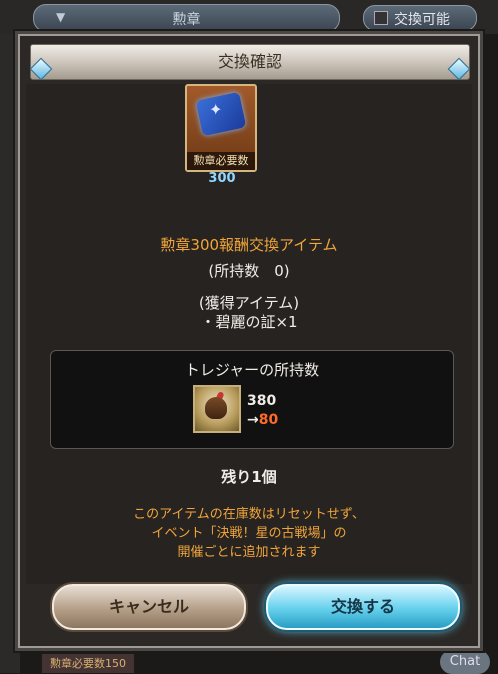  I want to click on exchangeable-toggle: 交換可能, so click(420, 18).